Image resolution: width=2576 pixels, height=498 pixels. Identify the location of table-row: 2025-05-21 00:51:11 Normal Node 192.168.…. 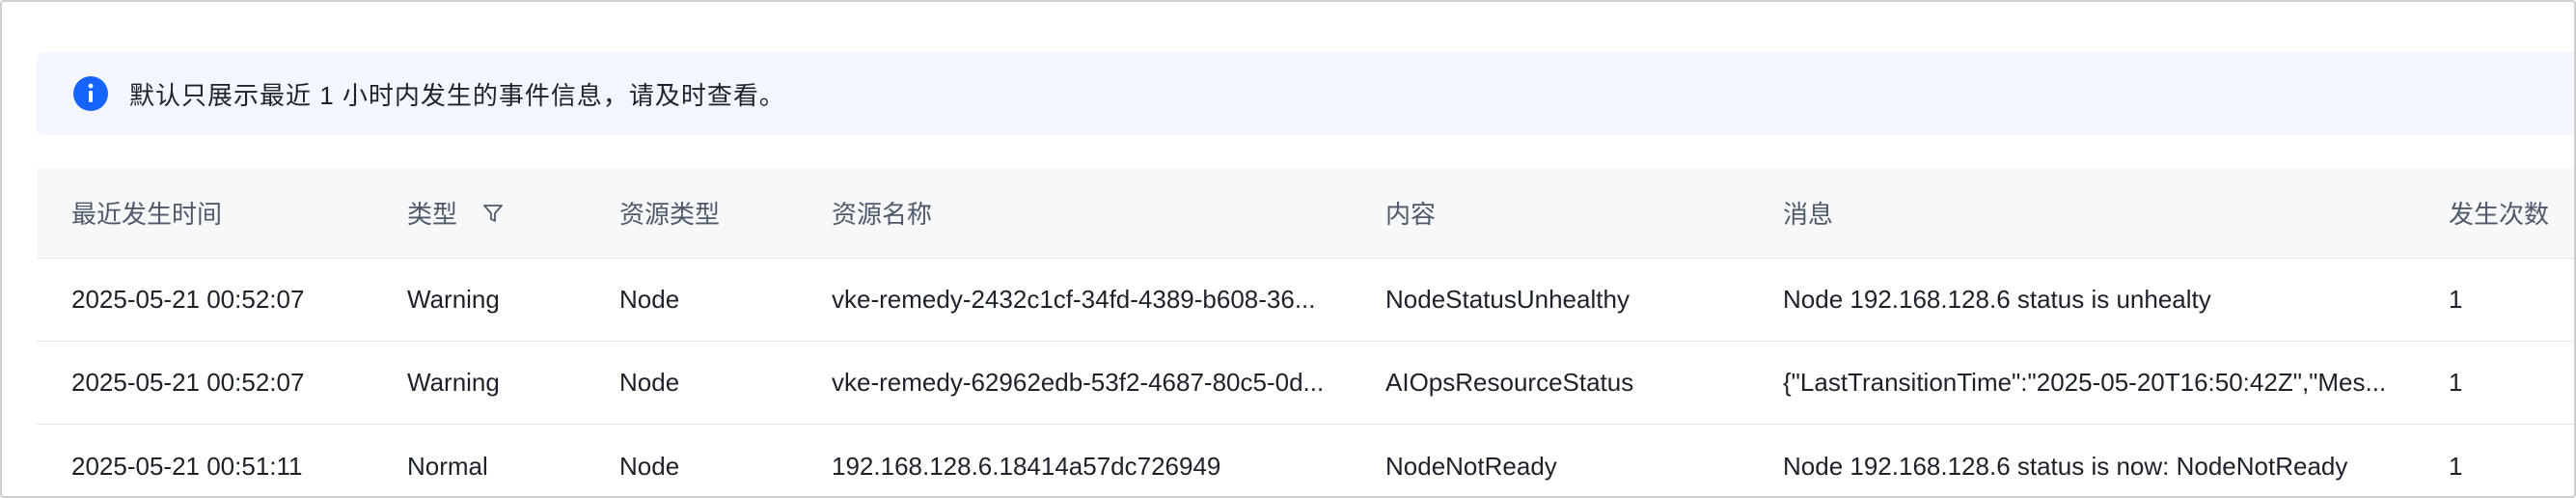
(1305, 461).